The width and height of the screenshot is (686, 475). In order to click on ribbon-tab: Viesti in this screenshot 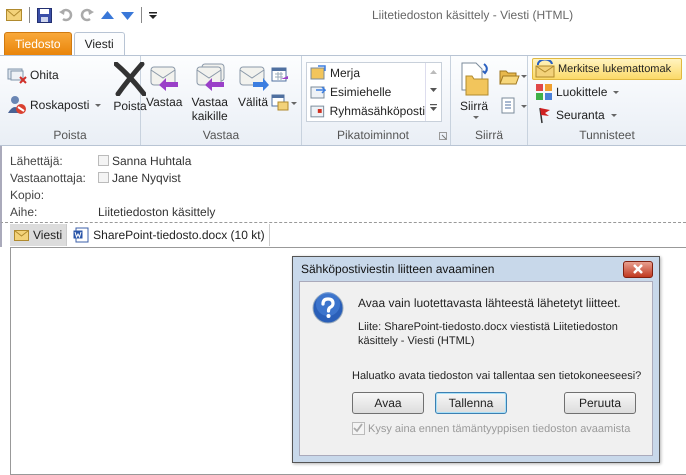, I will do `click(99, 43)`.